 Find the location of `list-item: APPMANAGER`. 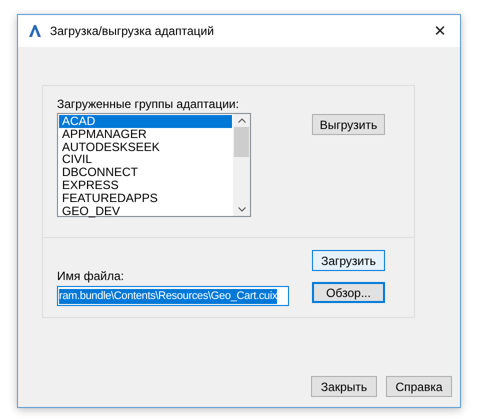

list-item: APPMANAGER is located at coordinates (145, 134).